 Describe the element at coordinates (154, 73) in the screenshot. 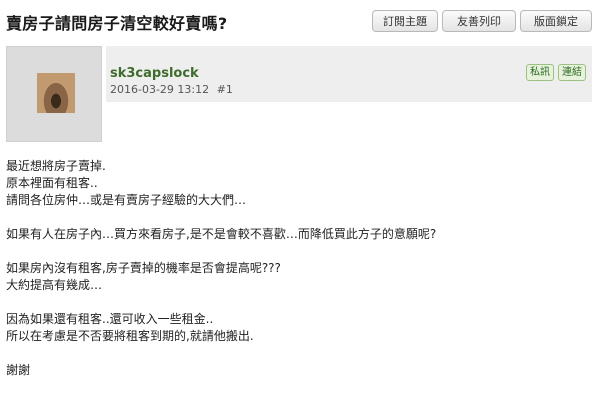

I see `username-link: sk3capslock` at that location.